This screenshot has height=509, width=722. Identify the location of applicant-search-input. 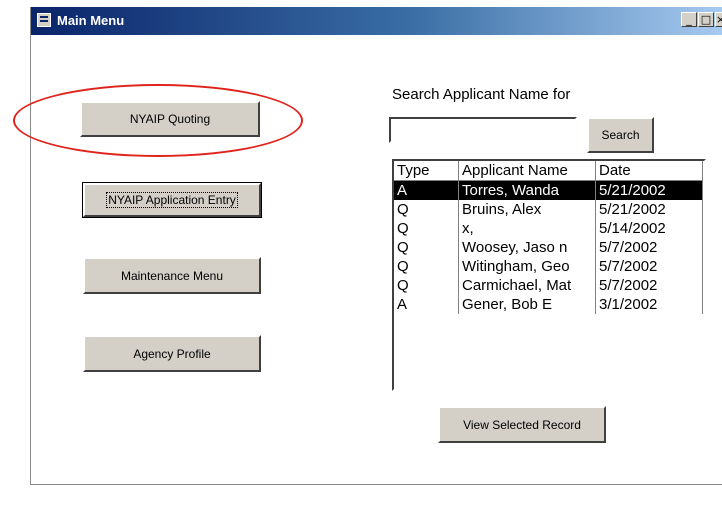
(483, 130).